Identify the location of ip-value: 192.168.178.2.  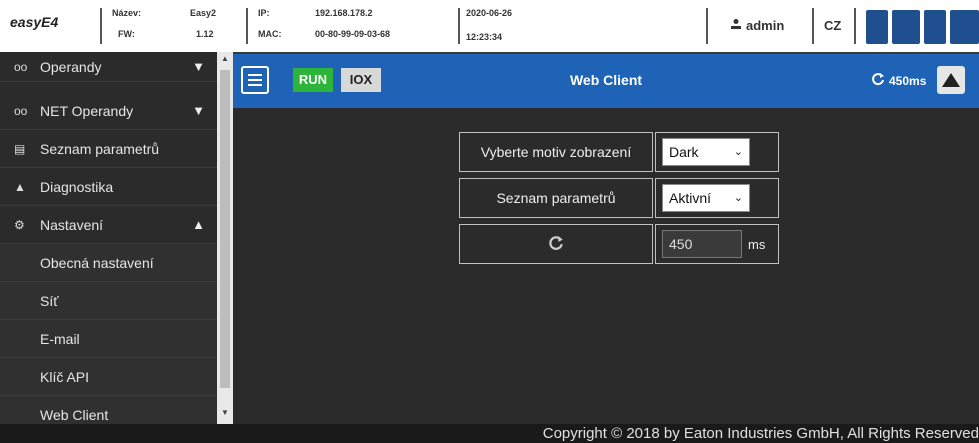
(344, 13).